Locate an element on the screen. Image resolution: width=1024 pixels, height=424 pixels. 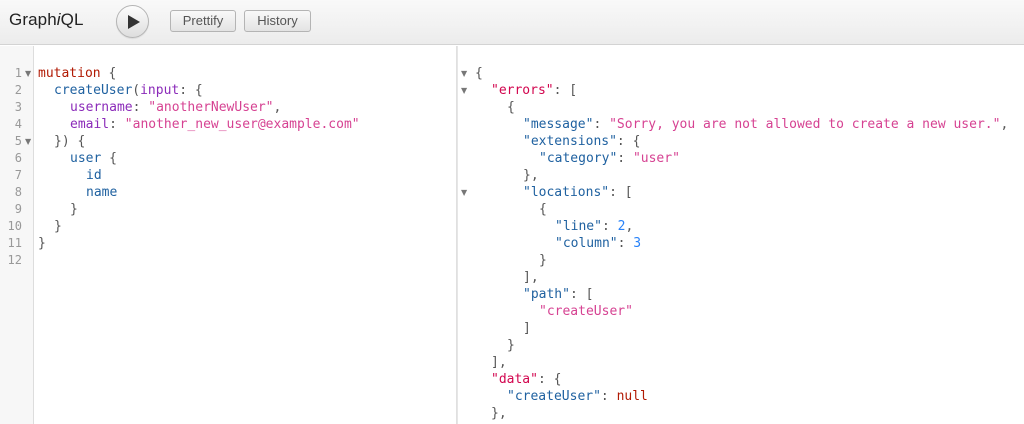
json-line: "column": 3 is located at coordinates (598, 243).